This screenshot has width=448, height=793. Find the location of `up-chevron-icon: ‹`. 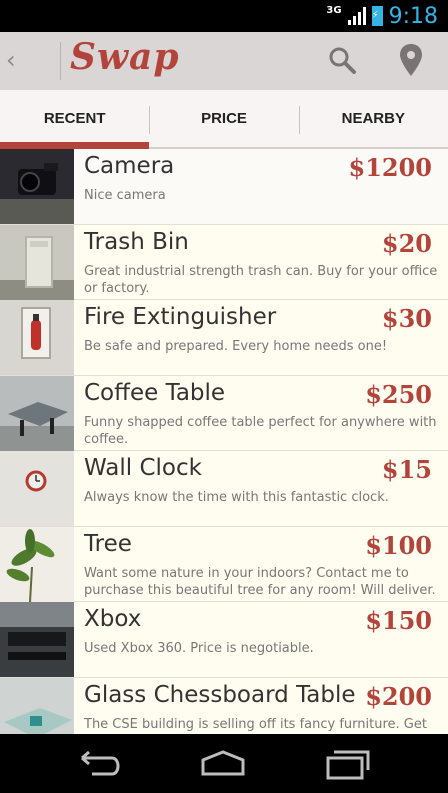

up-chevron-icon: ‹ is located at coordinates (11, 60).